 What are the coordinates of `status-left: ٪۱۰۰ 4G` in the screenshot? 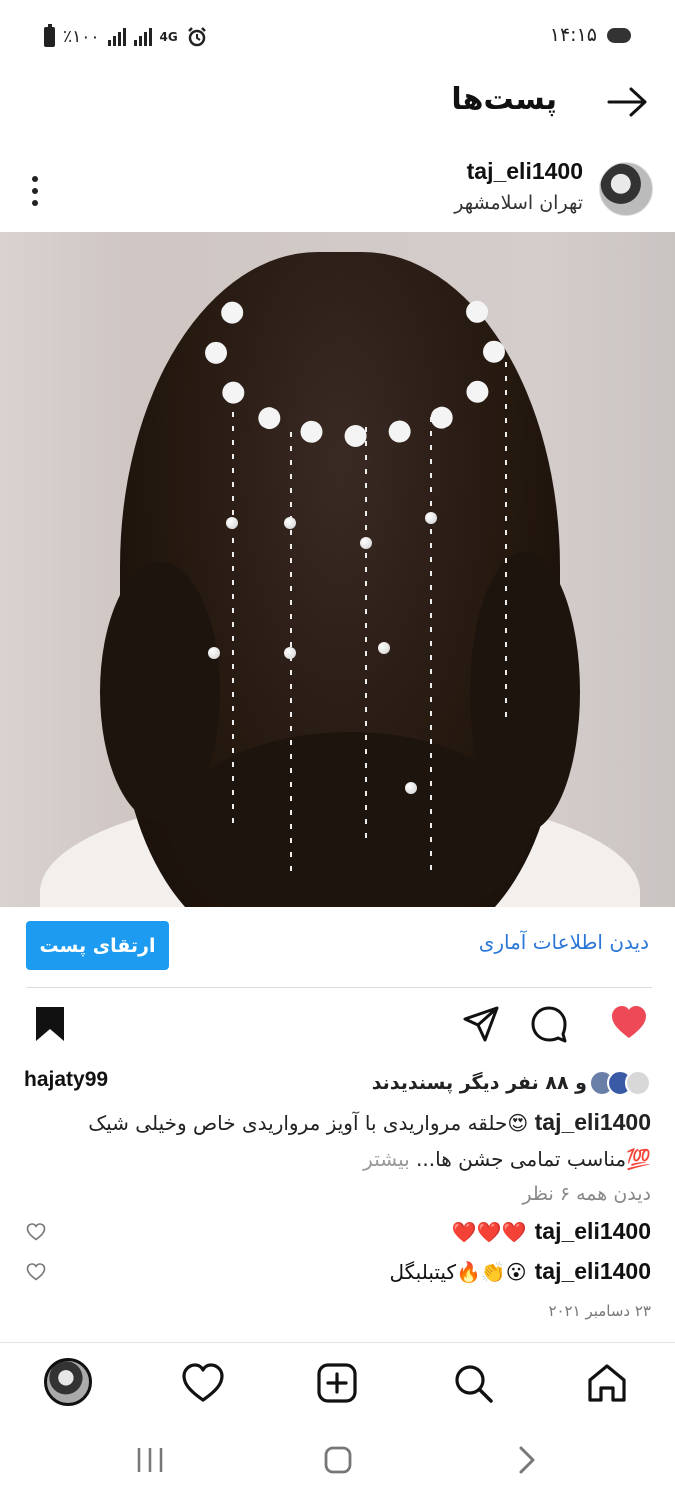 It's located at (126, 36).